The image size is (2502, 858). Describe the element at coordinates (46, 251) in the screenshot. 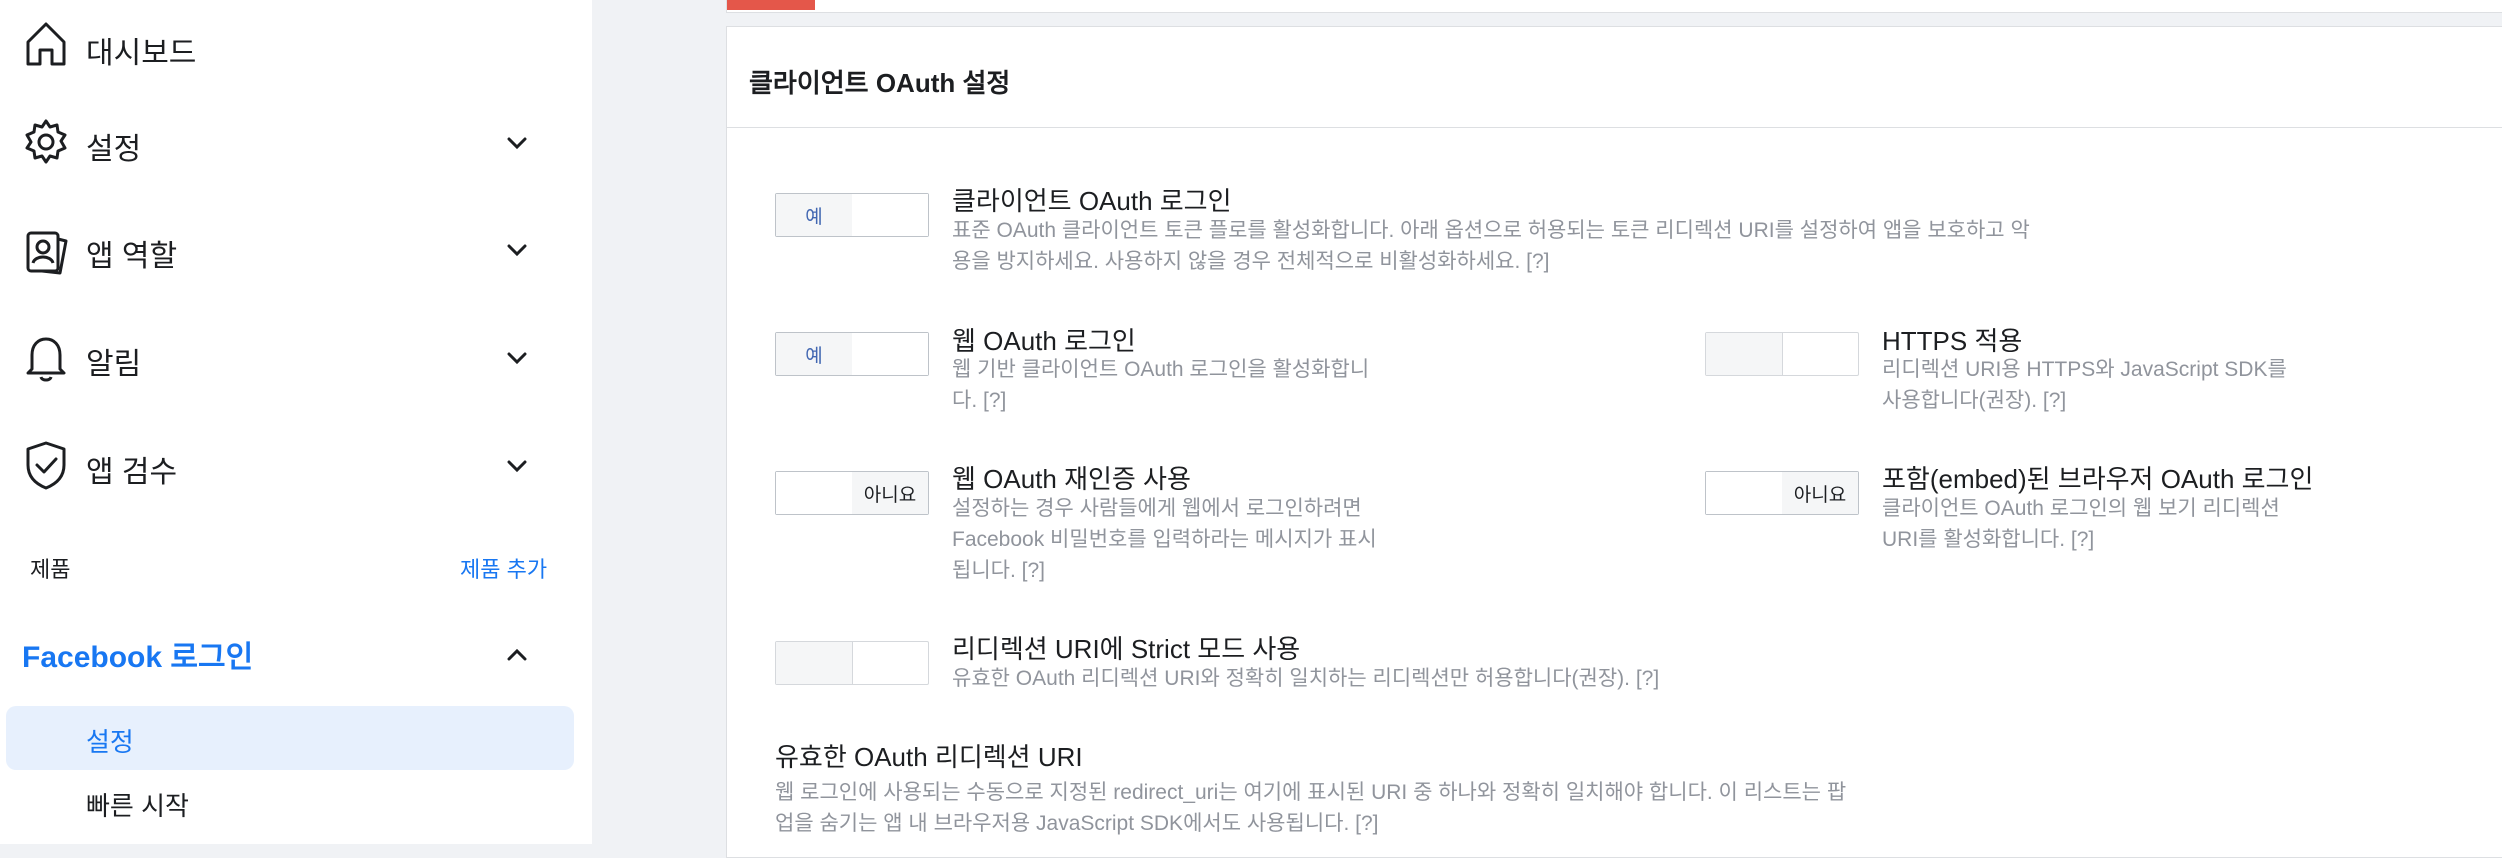

I see `app-roles-icon` at that location.